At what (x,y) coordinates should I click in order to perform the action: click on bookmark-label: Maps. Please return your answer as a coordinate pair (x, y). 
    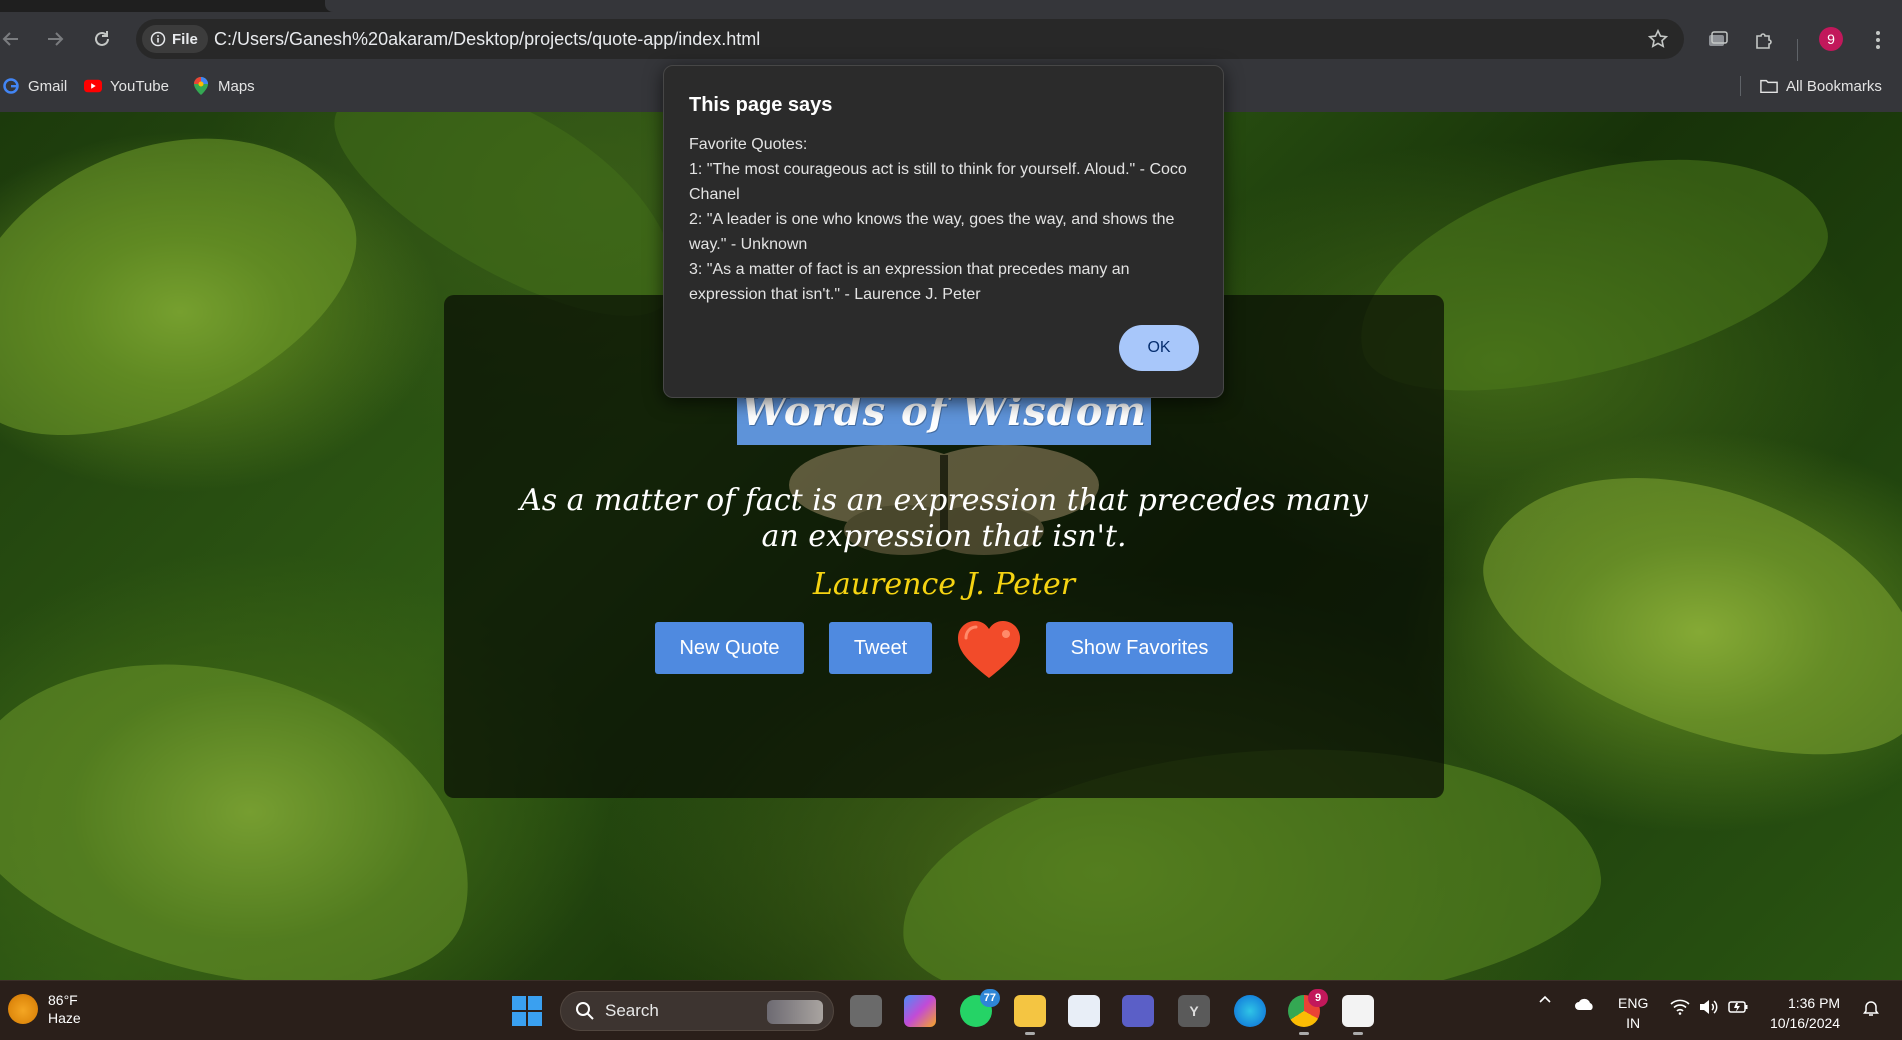
    Looking at the image, I should click on (236, 86).